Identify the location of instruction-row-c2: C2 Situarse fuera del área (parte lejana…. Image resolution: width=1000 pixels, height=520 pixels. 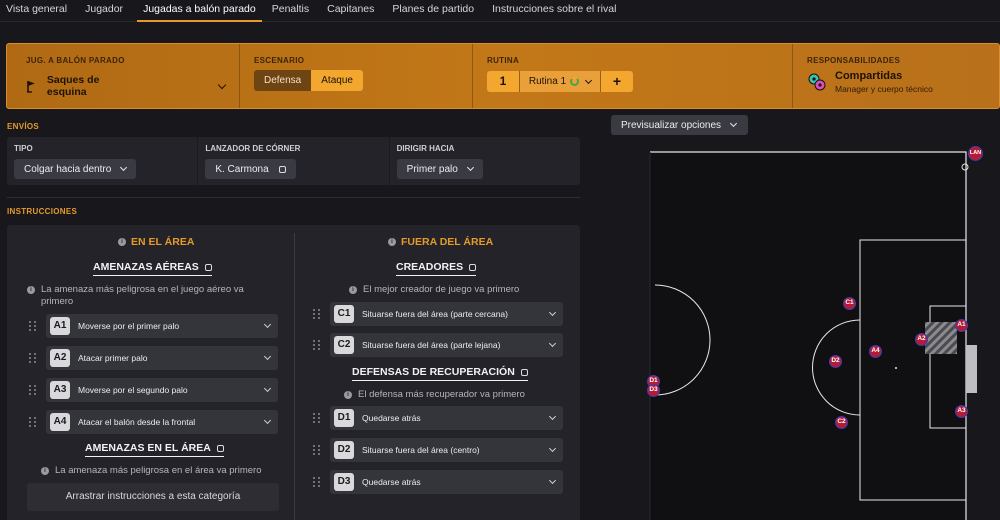
(436, 345).